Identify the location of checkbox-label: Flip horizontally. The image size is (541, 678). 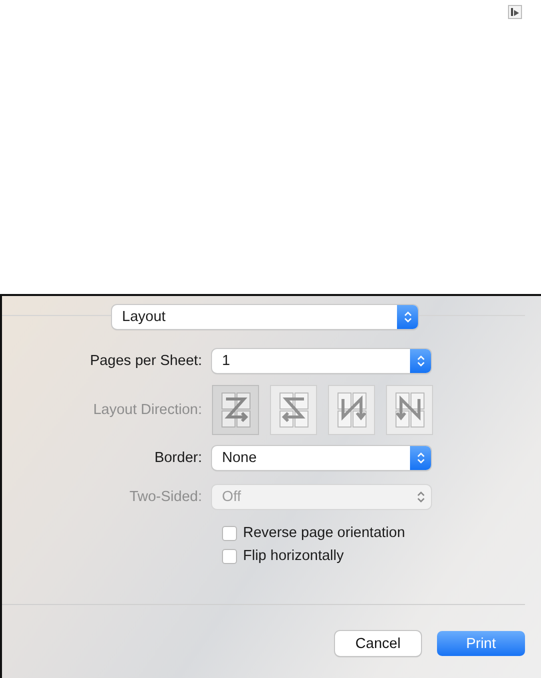
(293, 556).